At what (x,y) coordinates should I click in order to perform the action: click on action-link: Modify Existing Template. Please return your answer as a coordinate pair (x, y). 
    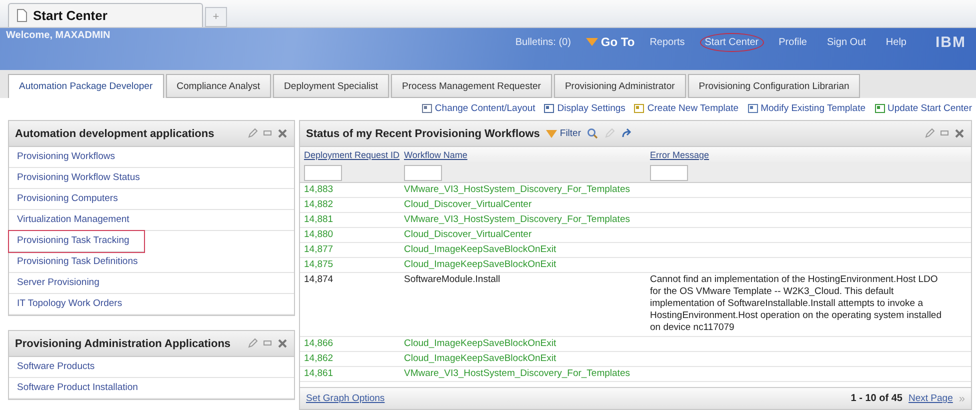
    Looking at the image, I should click on (807, 108).